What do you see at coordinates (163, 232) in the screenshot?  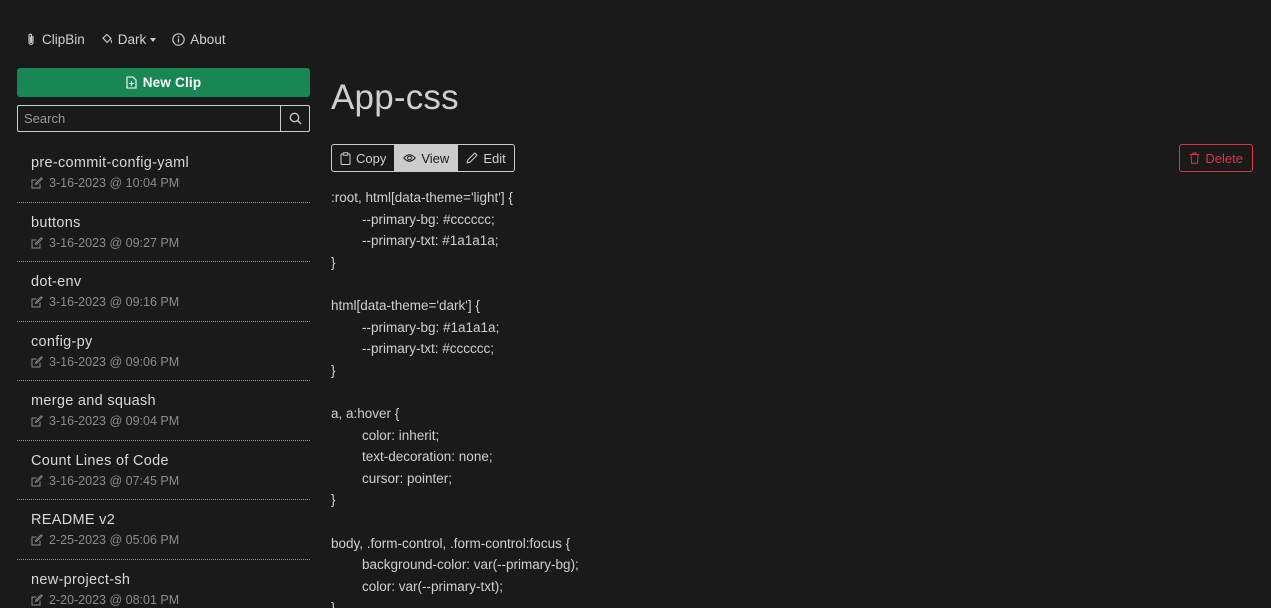 I see `list-item: buttons 3-16-2023 @ 09:27 PM` at bounding box center [163, 232].